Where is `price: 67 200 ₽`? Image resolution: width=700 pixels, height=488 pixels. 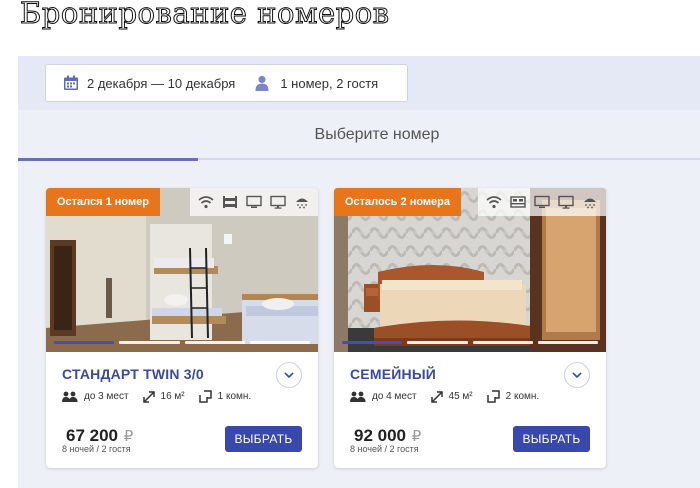 price: 67 200 ₽ is located at coordinates (99, 436).